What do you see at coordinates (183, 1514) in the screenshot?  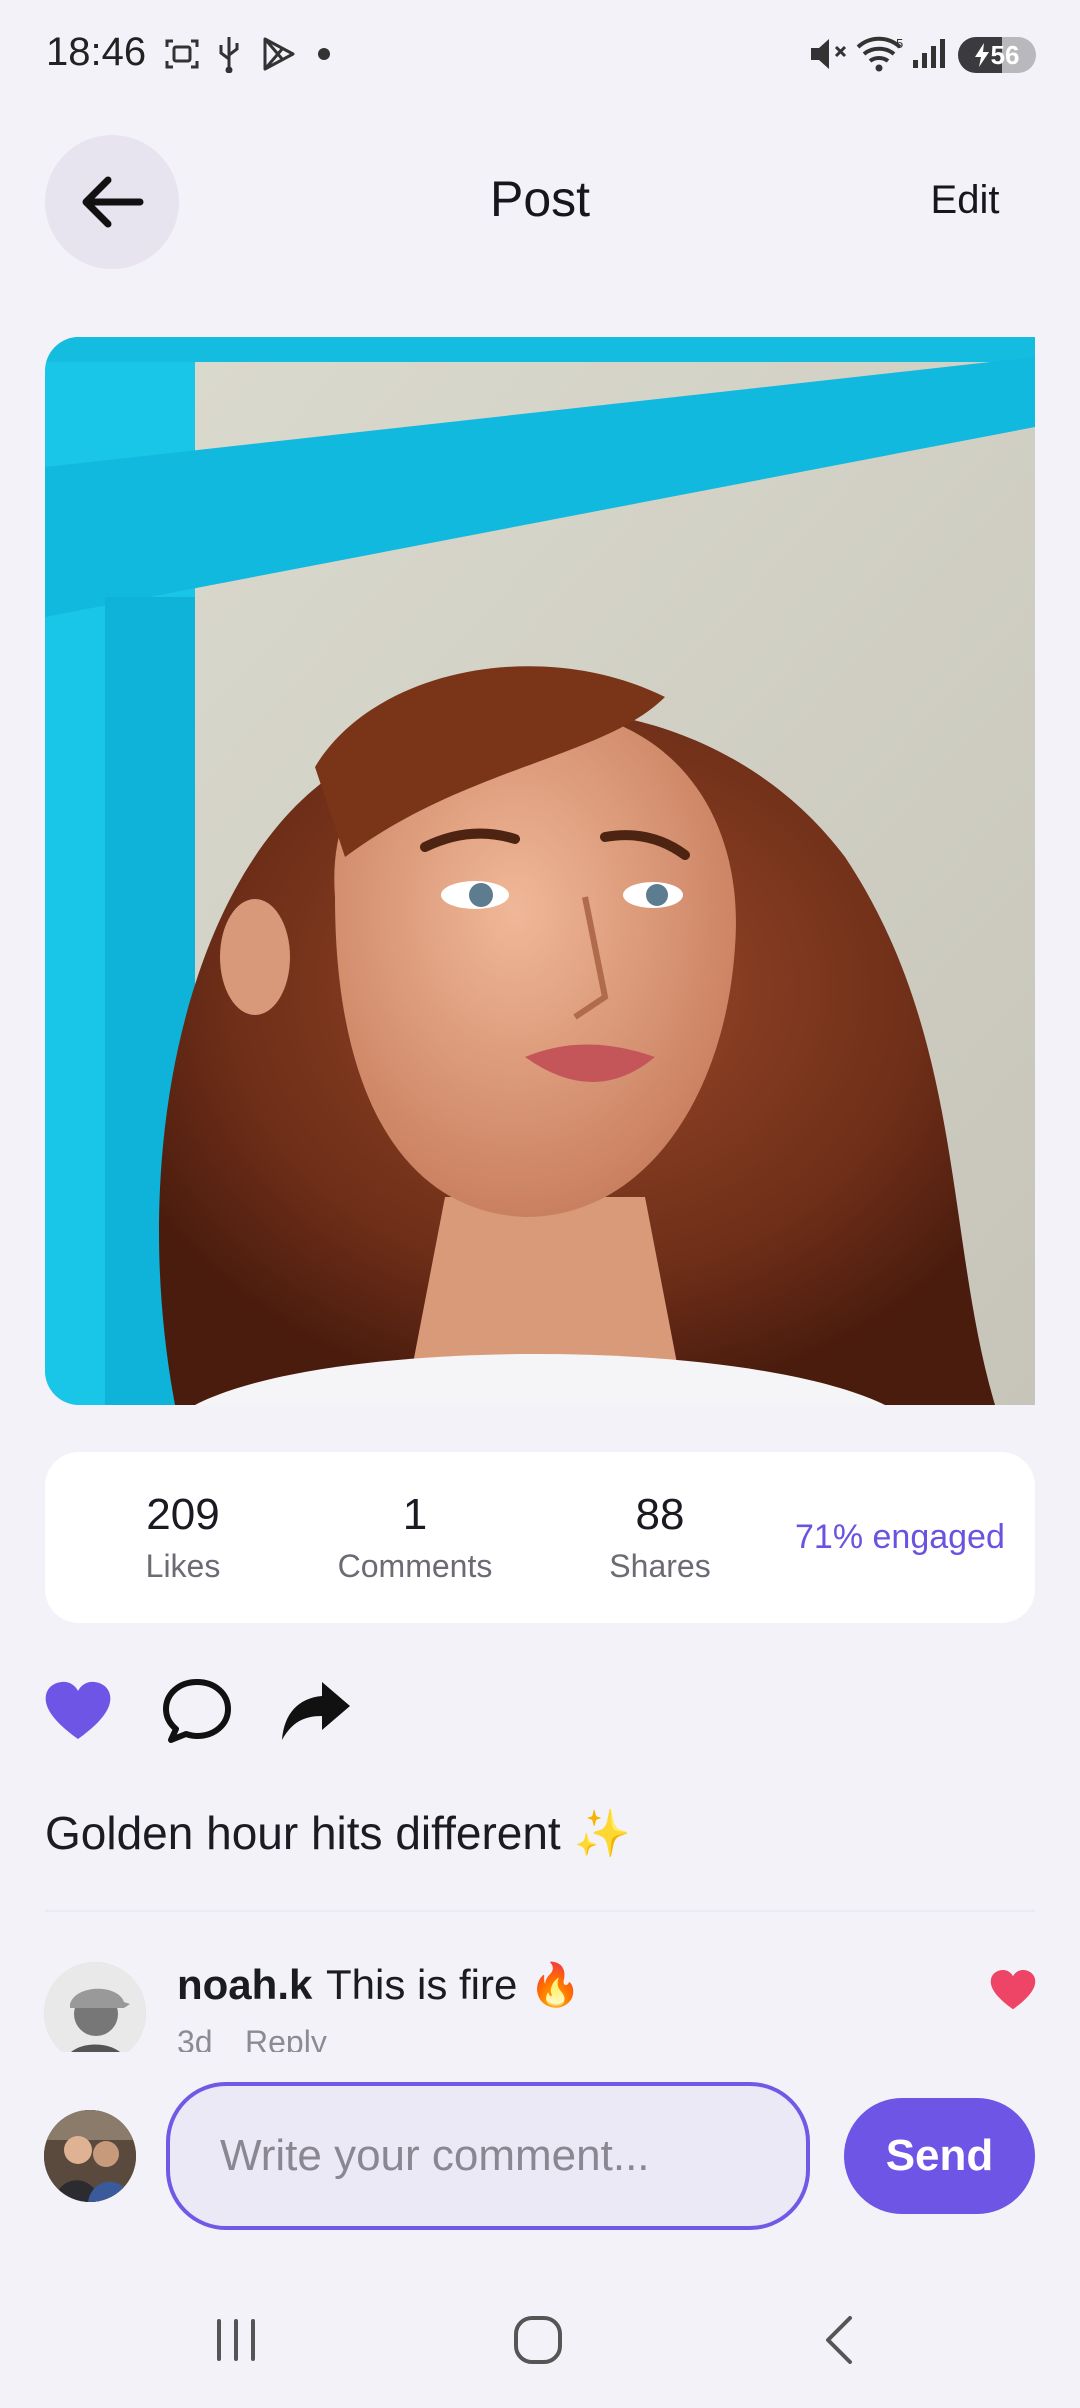 I see `likes-count: 209` at bounding box center [183, 1514].